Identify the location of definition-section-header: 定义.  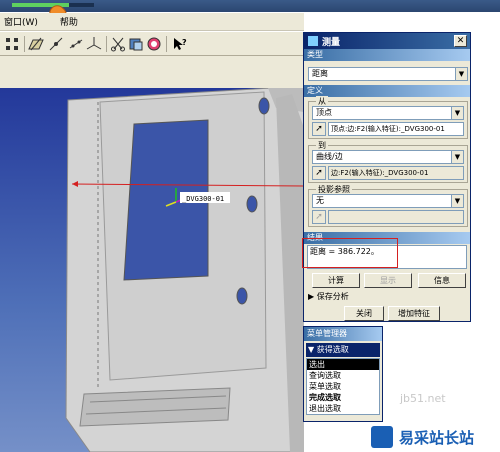
(387, 91).